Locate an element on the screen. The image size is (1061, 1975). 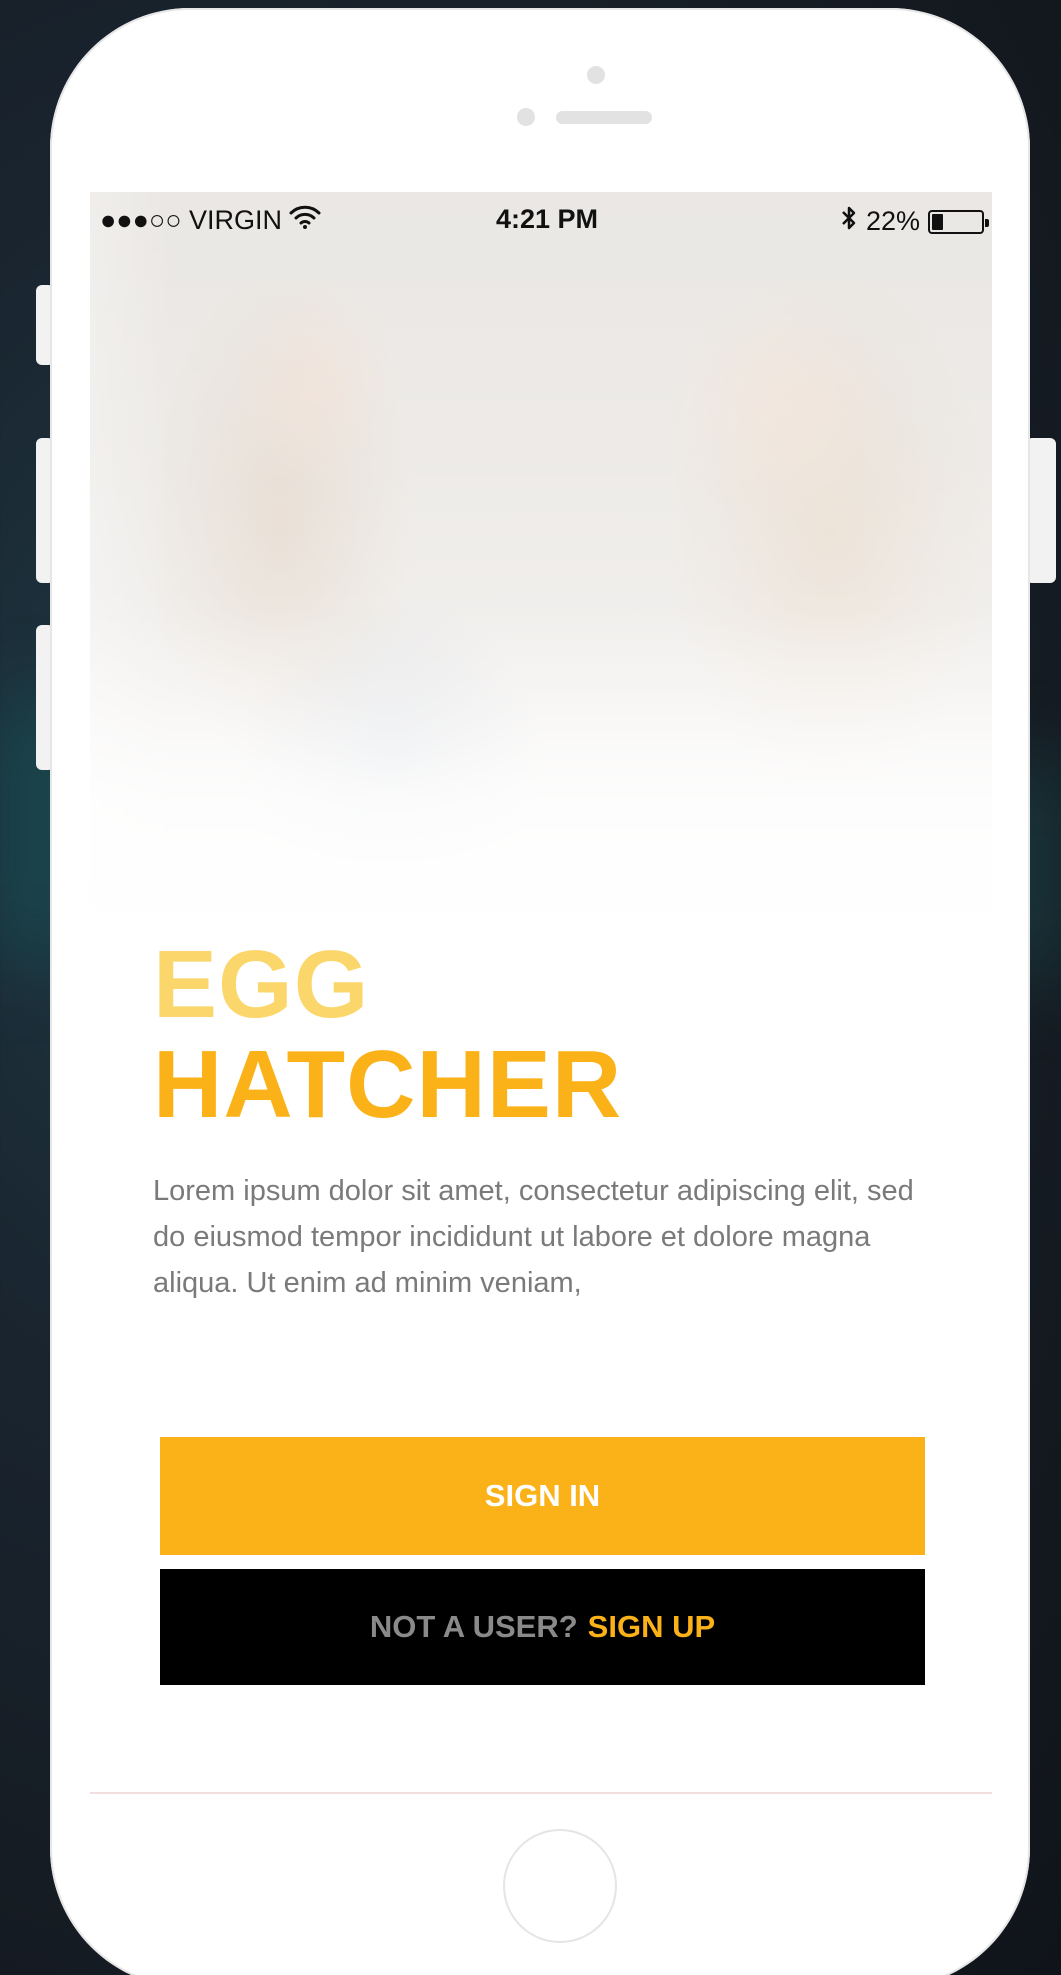
home-button is located at coordinates (560, 1886).